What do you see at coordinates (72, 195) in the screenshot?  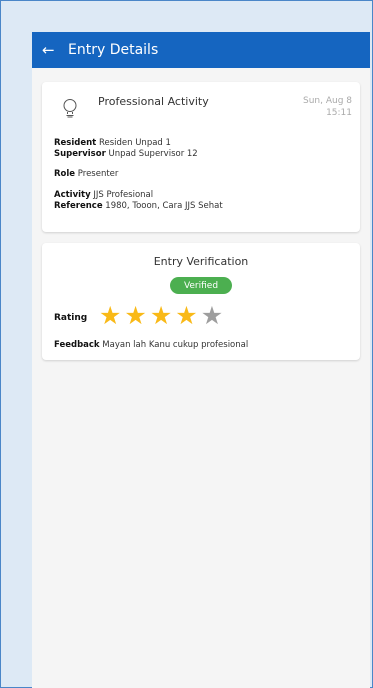 I see `activity-label: Activity` at bounding box center [72, 195].